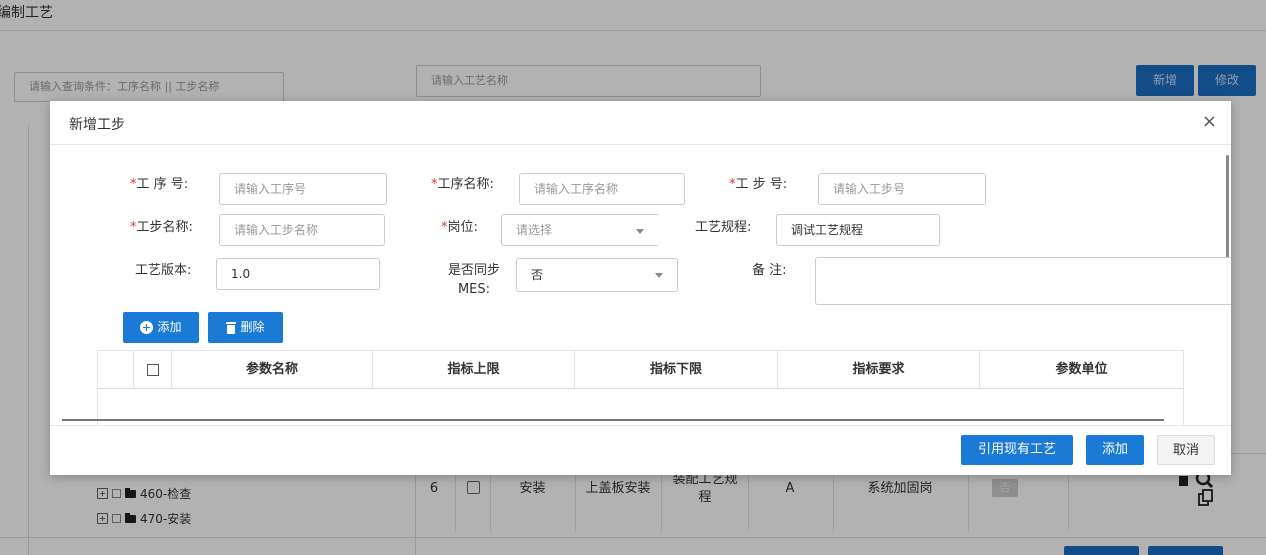 This screenshot has width=1266, height=555. What do you see at coordinates (1017, 450) in the screenshot?
I see `reference-process-button: 引用现有工艺` at bounding box center [1017, 450].